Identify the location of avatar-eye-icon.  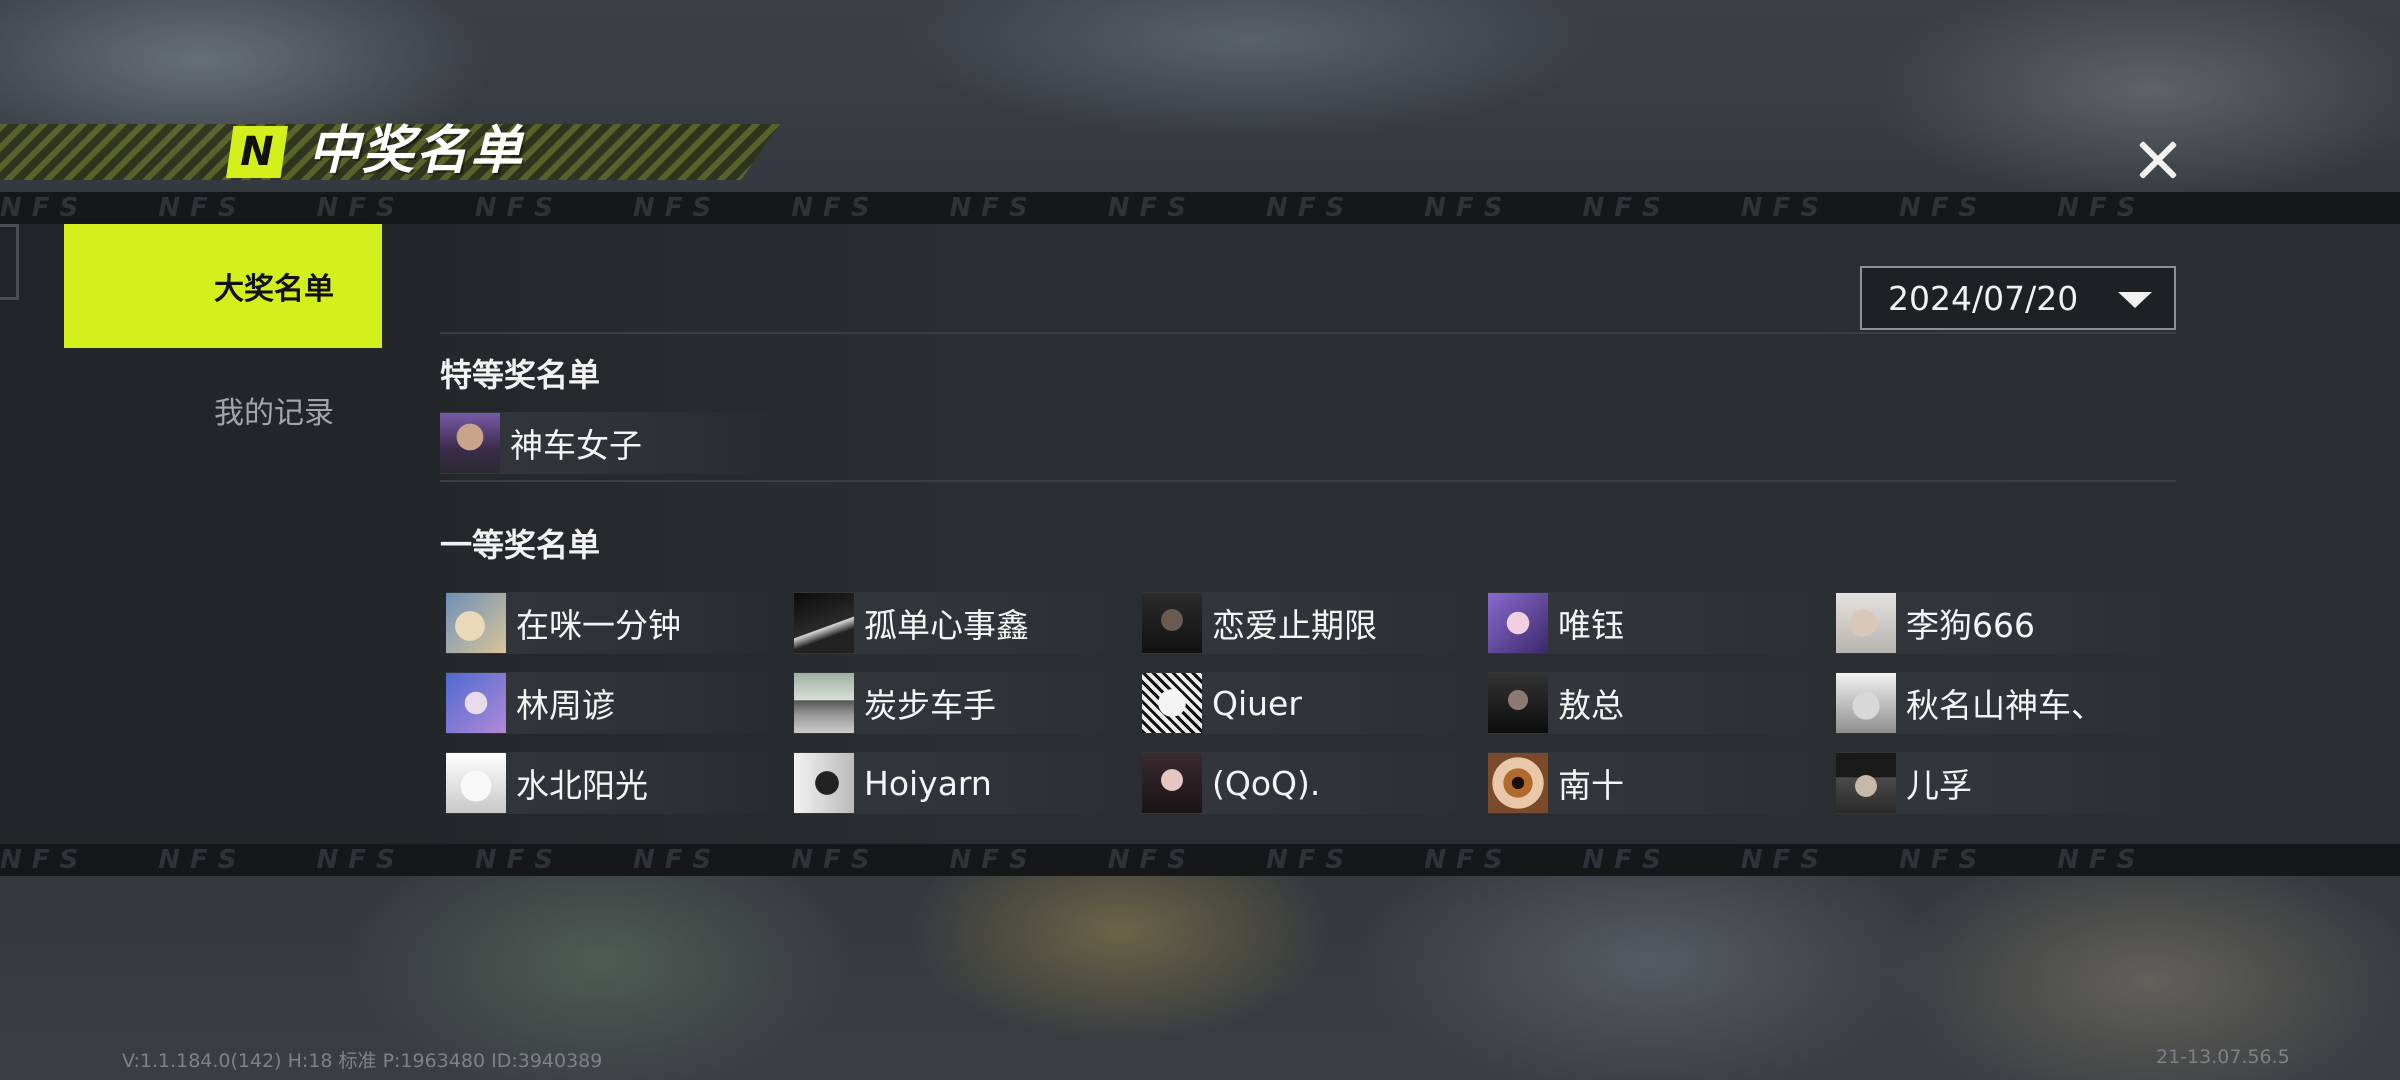
(1518, 783).